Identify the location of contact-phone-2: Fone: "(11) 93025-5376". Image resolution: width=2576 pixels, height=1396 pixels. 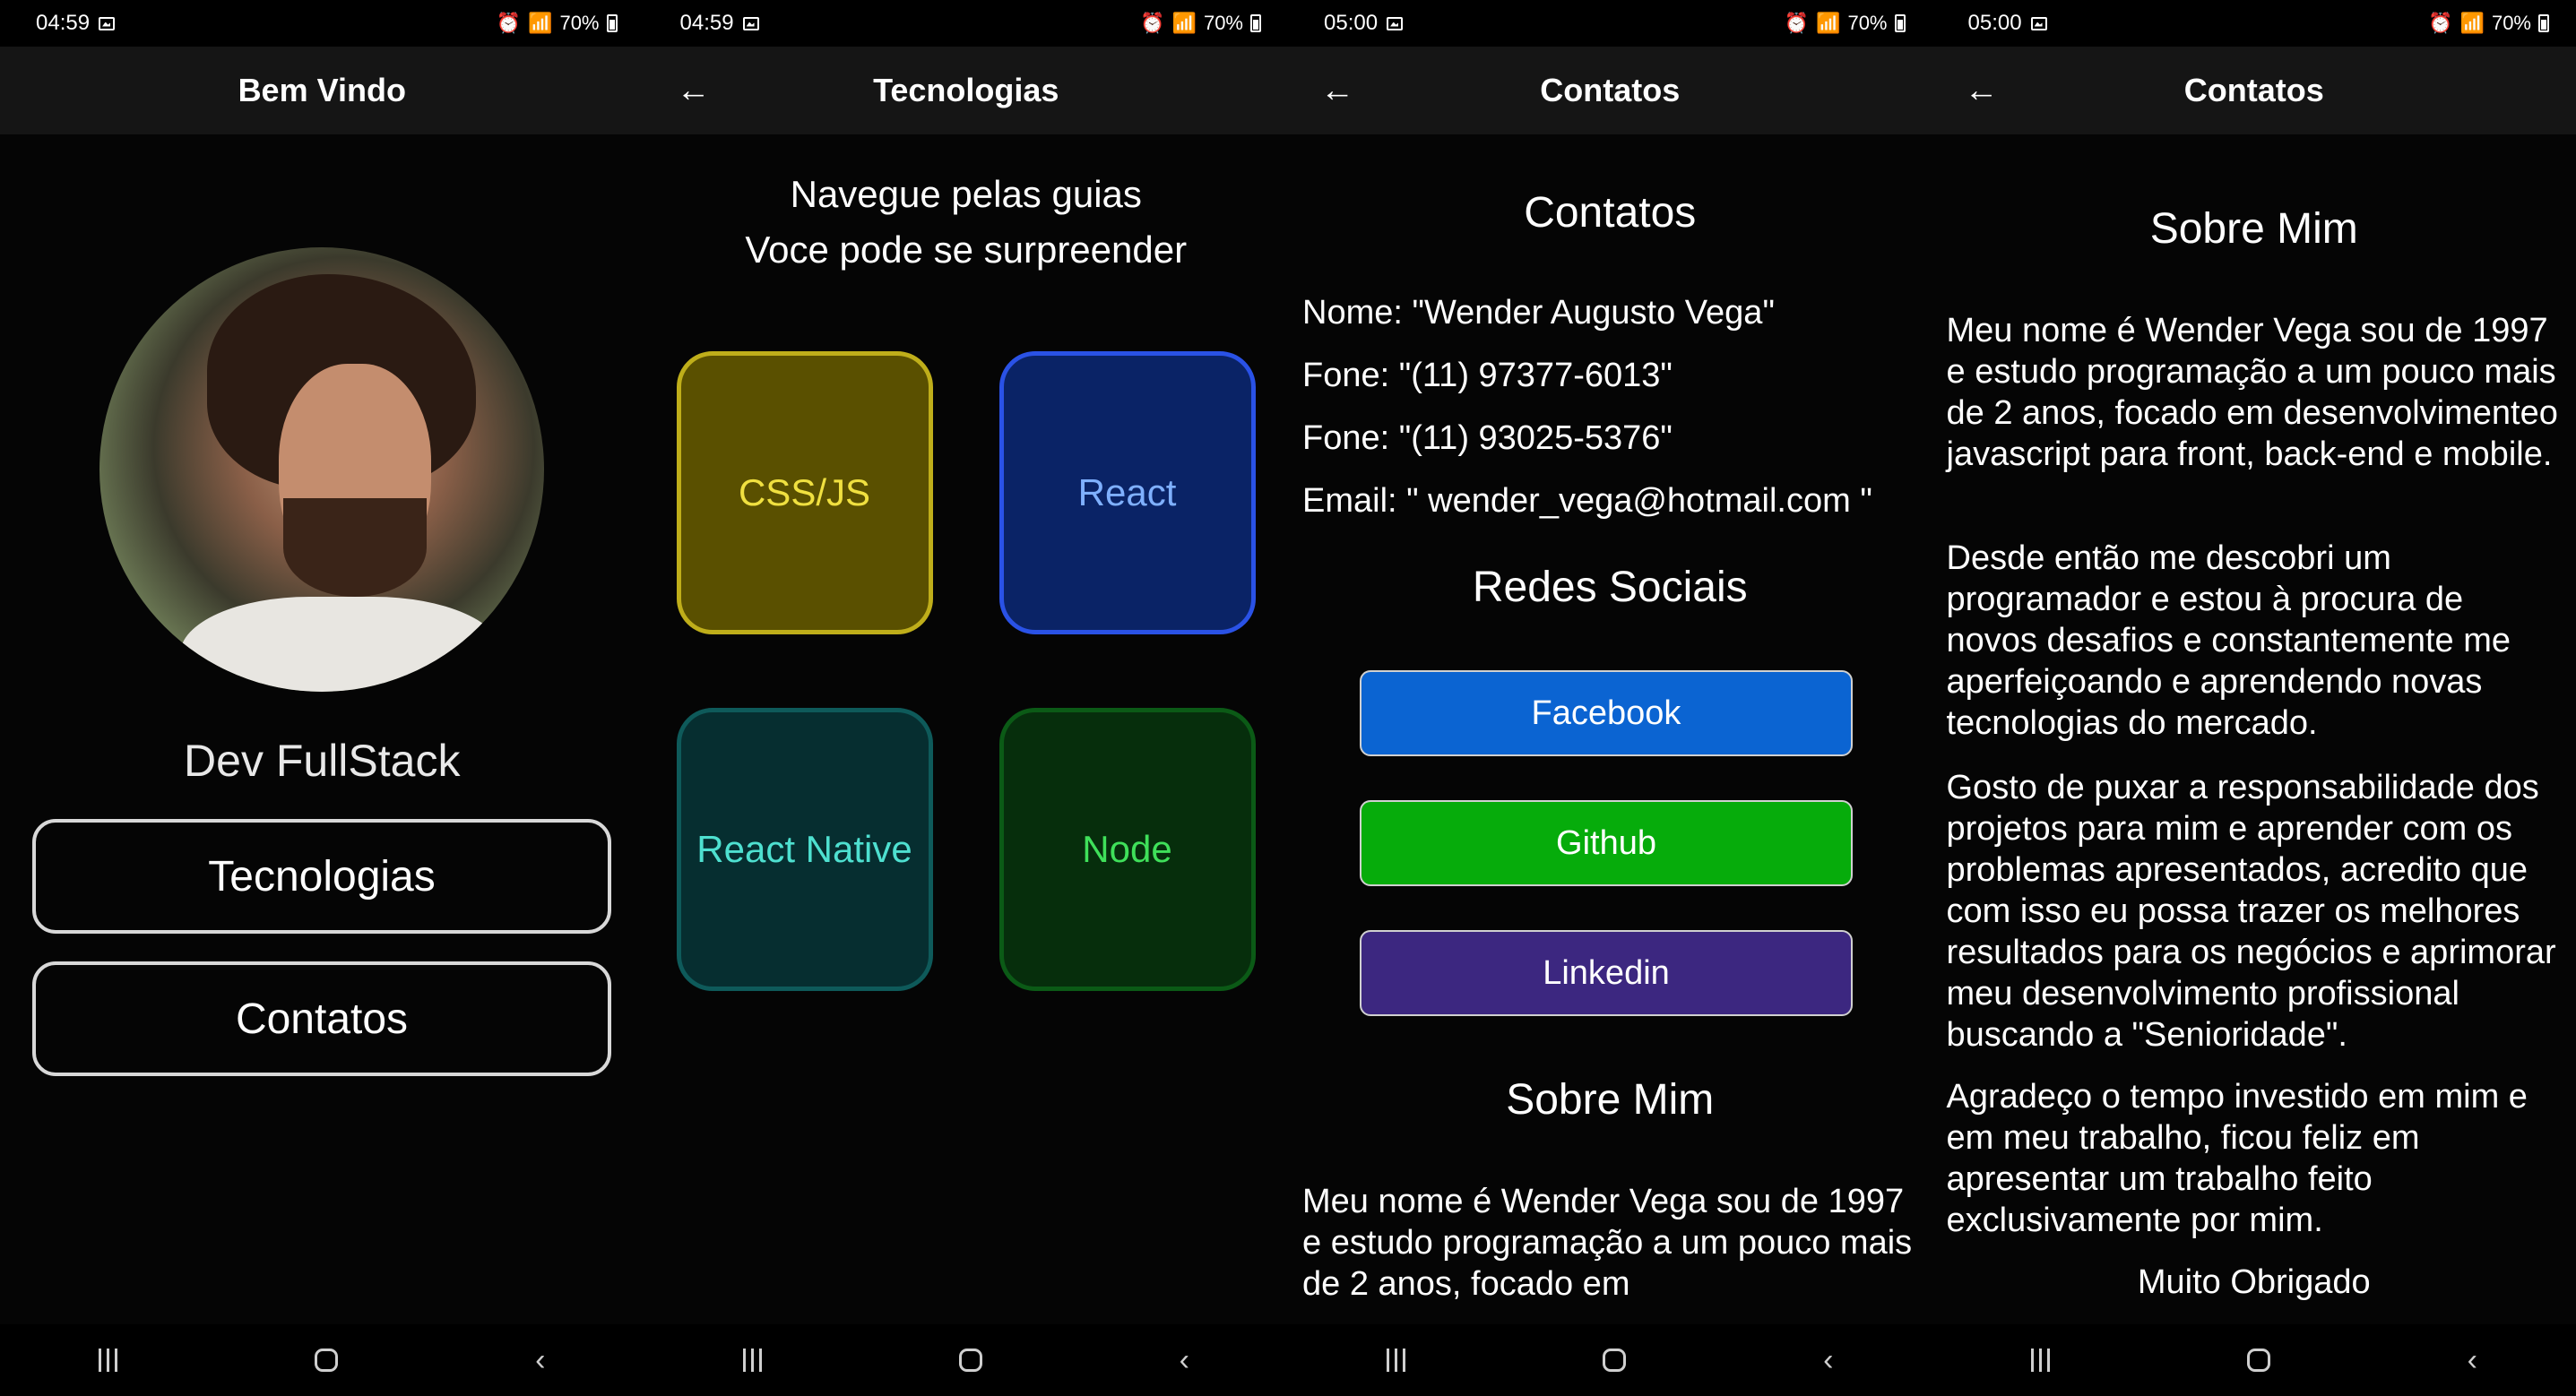
(1487, 438).